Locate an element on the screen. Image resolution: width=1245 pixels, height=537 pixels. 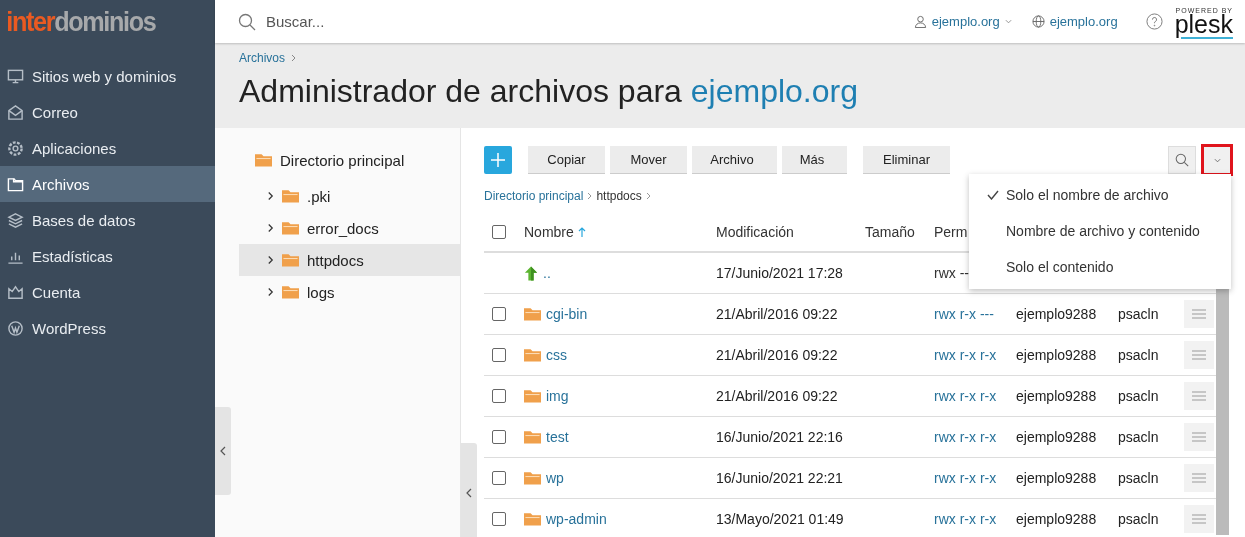
path-link: Directorio principal is located at coordinates (534, 196).